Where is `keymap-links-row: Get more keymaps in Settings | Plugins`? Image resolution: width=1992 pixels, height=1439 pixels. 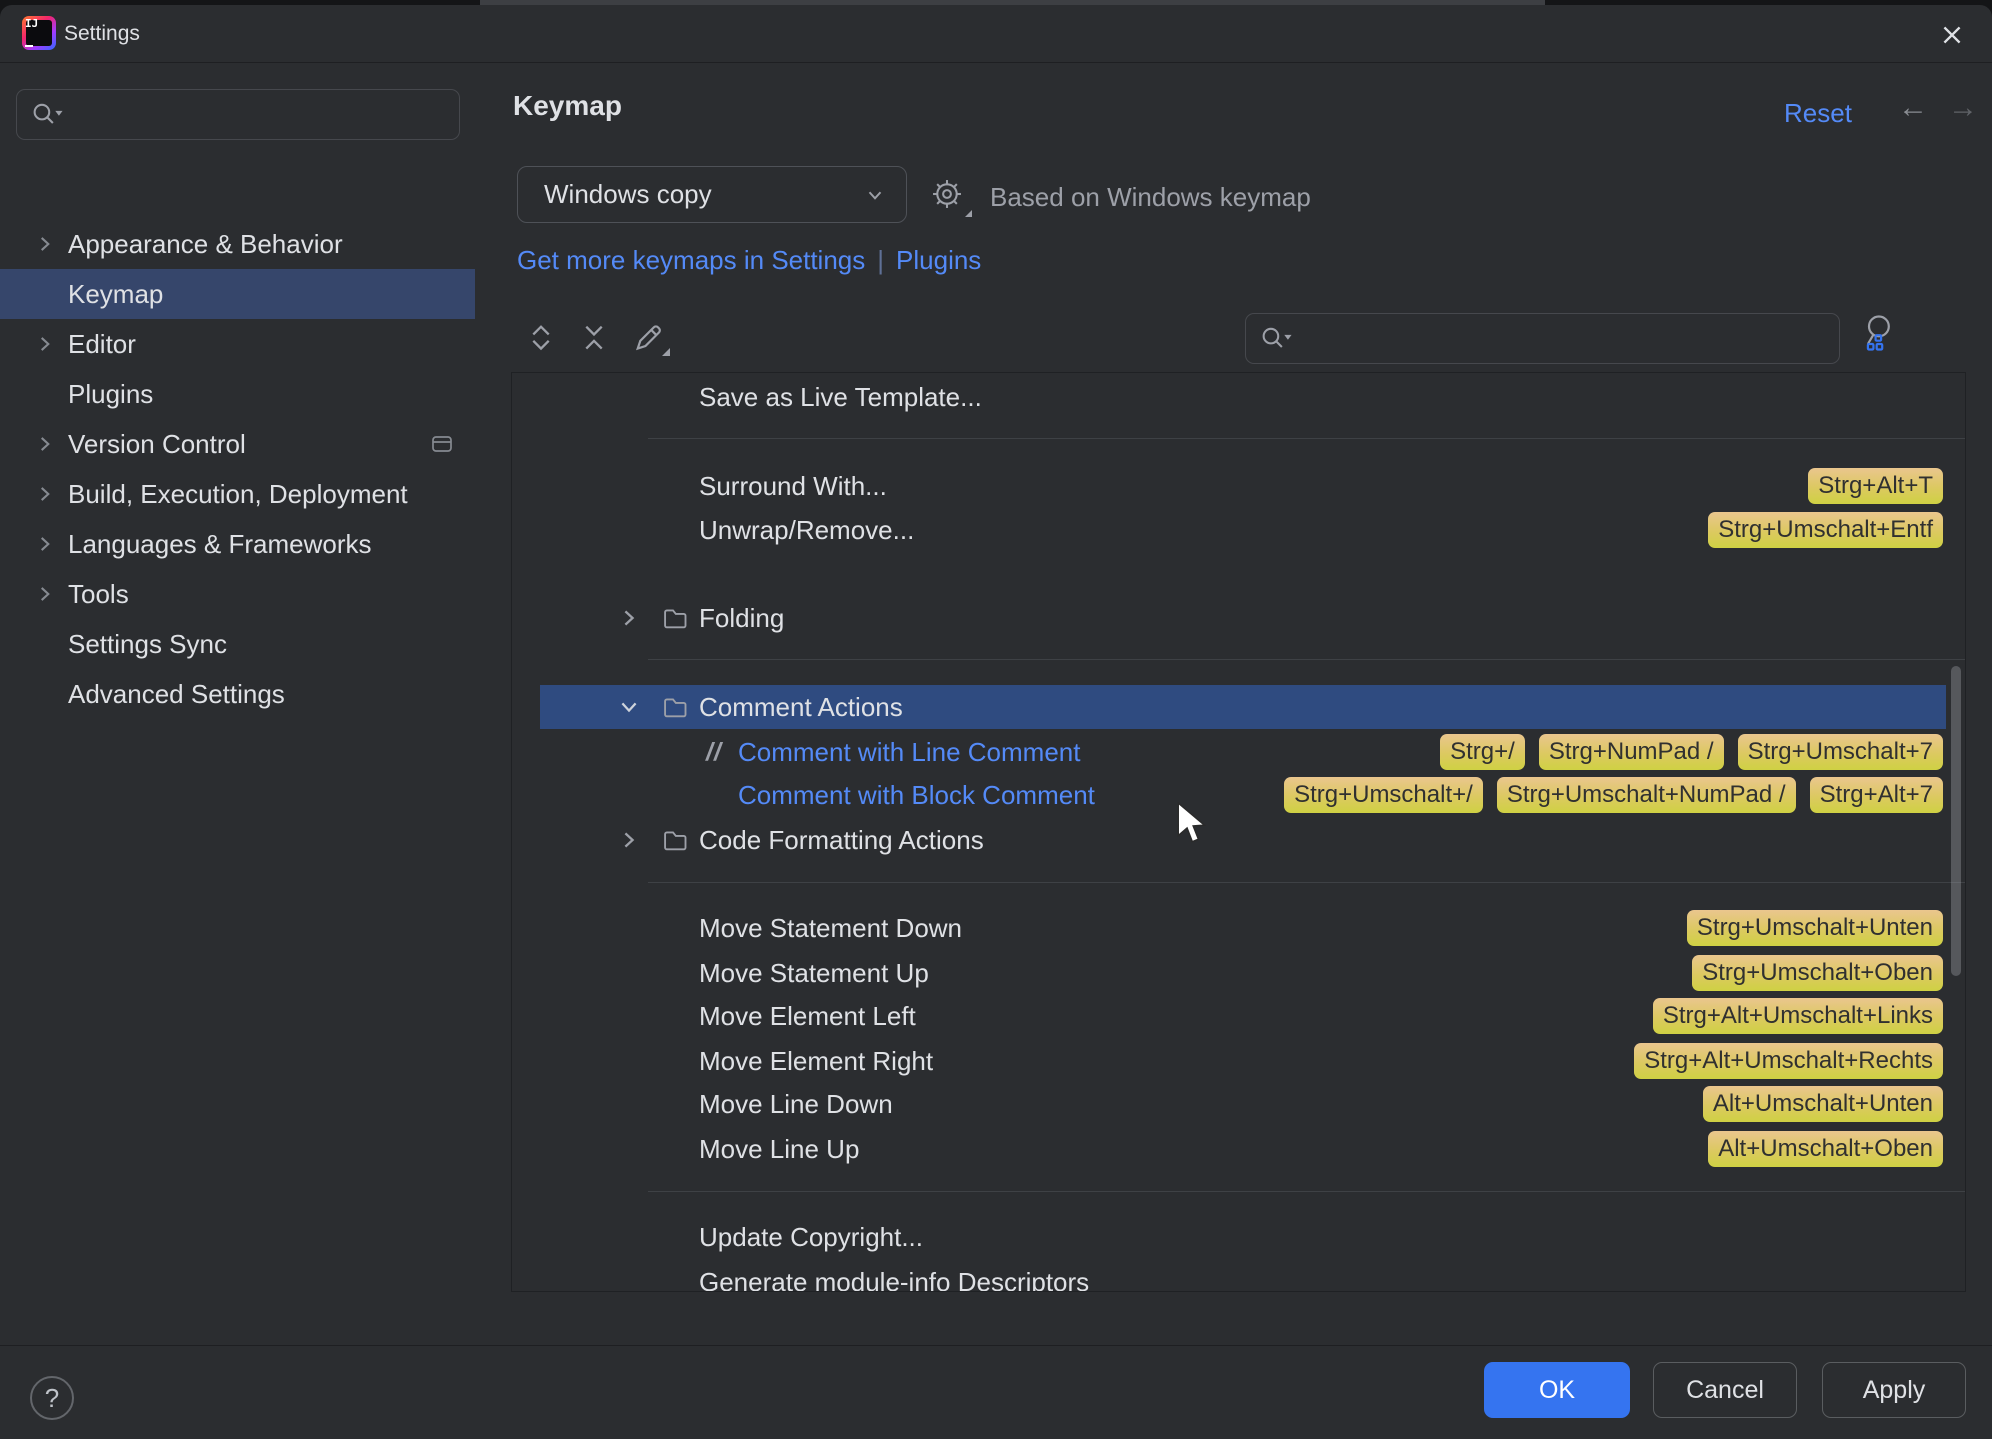
keymap-links-row: Get more keymaps in Settings | Plugins is located at coordinates (749, 260).